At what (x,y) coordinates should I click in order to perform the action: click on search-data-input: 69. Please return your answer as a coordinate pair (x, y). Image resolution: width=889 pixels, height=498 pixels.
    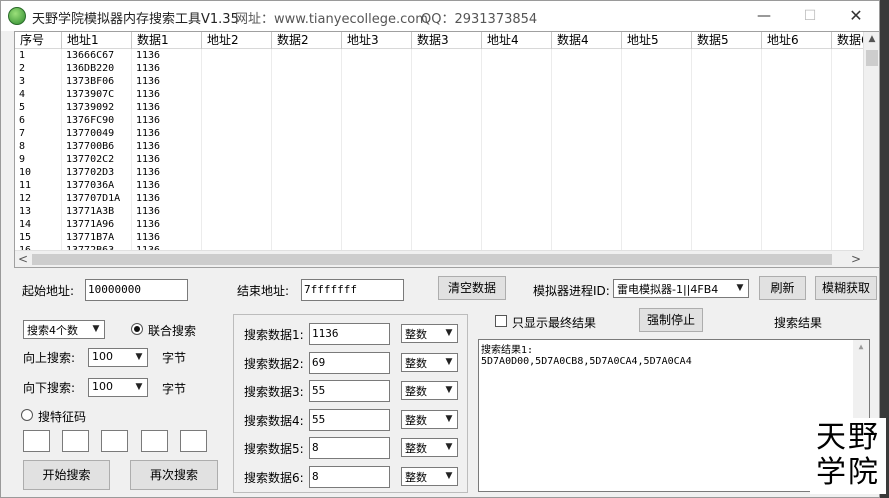
    Looking at the image, I should click on (349, 362).